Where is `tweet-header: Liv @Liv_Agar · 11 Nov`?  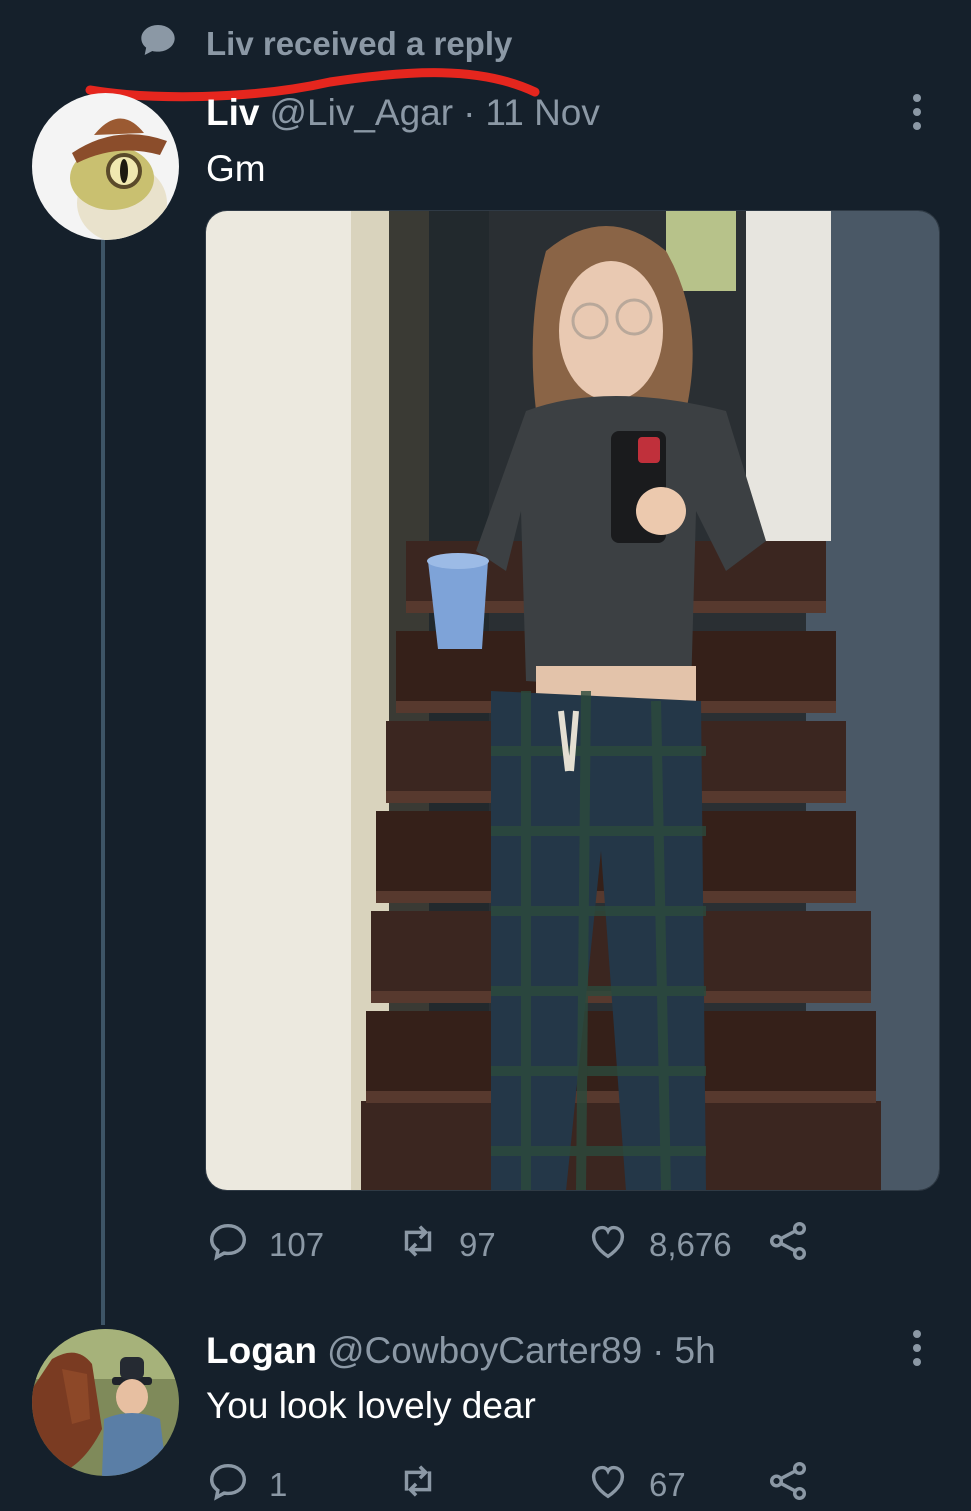
tweet-header: Liv @Liv_Agar · 11 Nov is located at coordinates (403, 113).